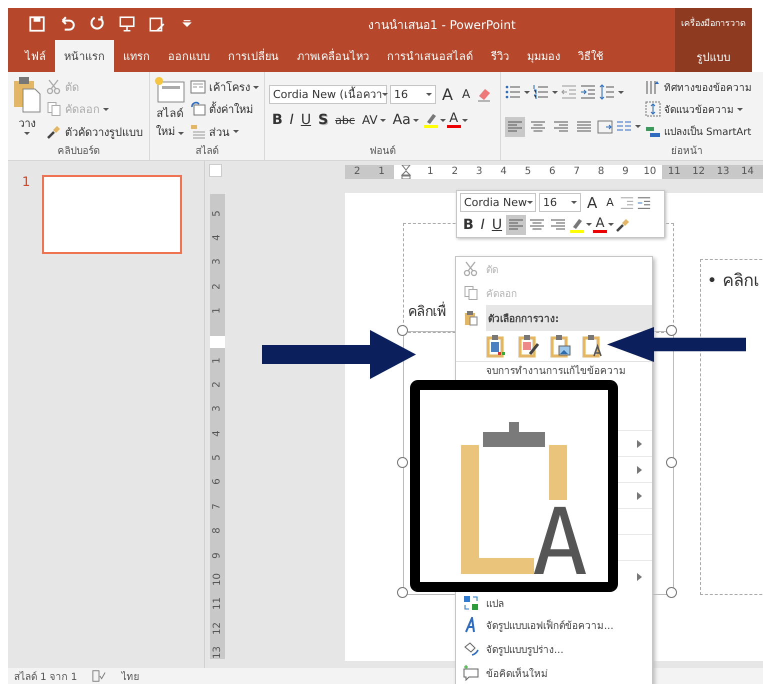 Image resolution: width=763 pixels, height=684 pixels. What do you see at coordinates (590, 56) in the screenshot?
I see `ribbon-tab: วิธีใช้` at bounding box center [590, 56].